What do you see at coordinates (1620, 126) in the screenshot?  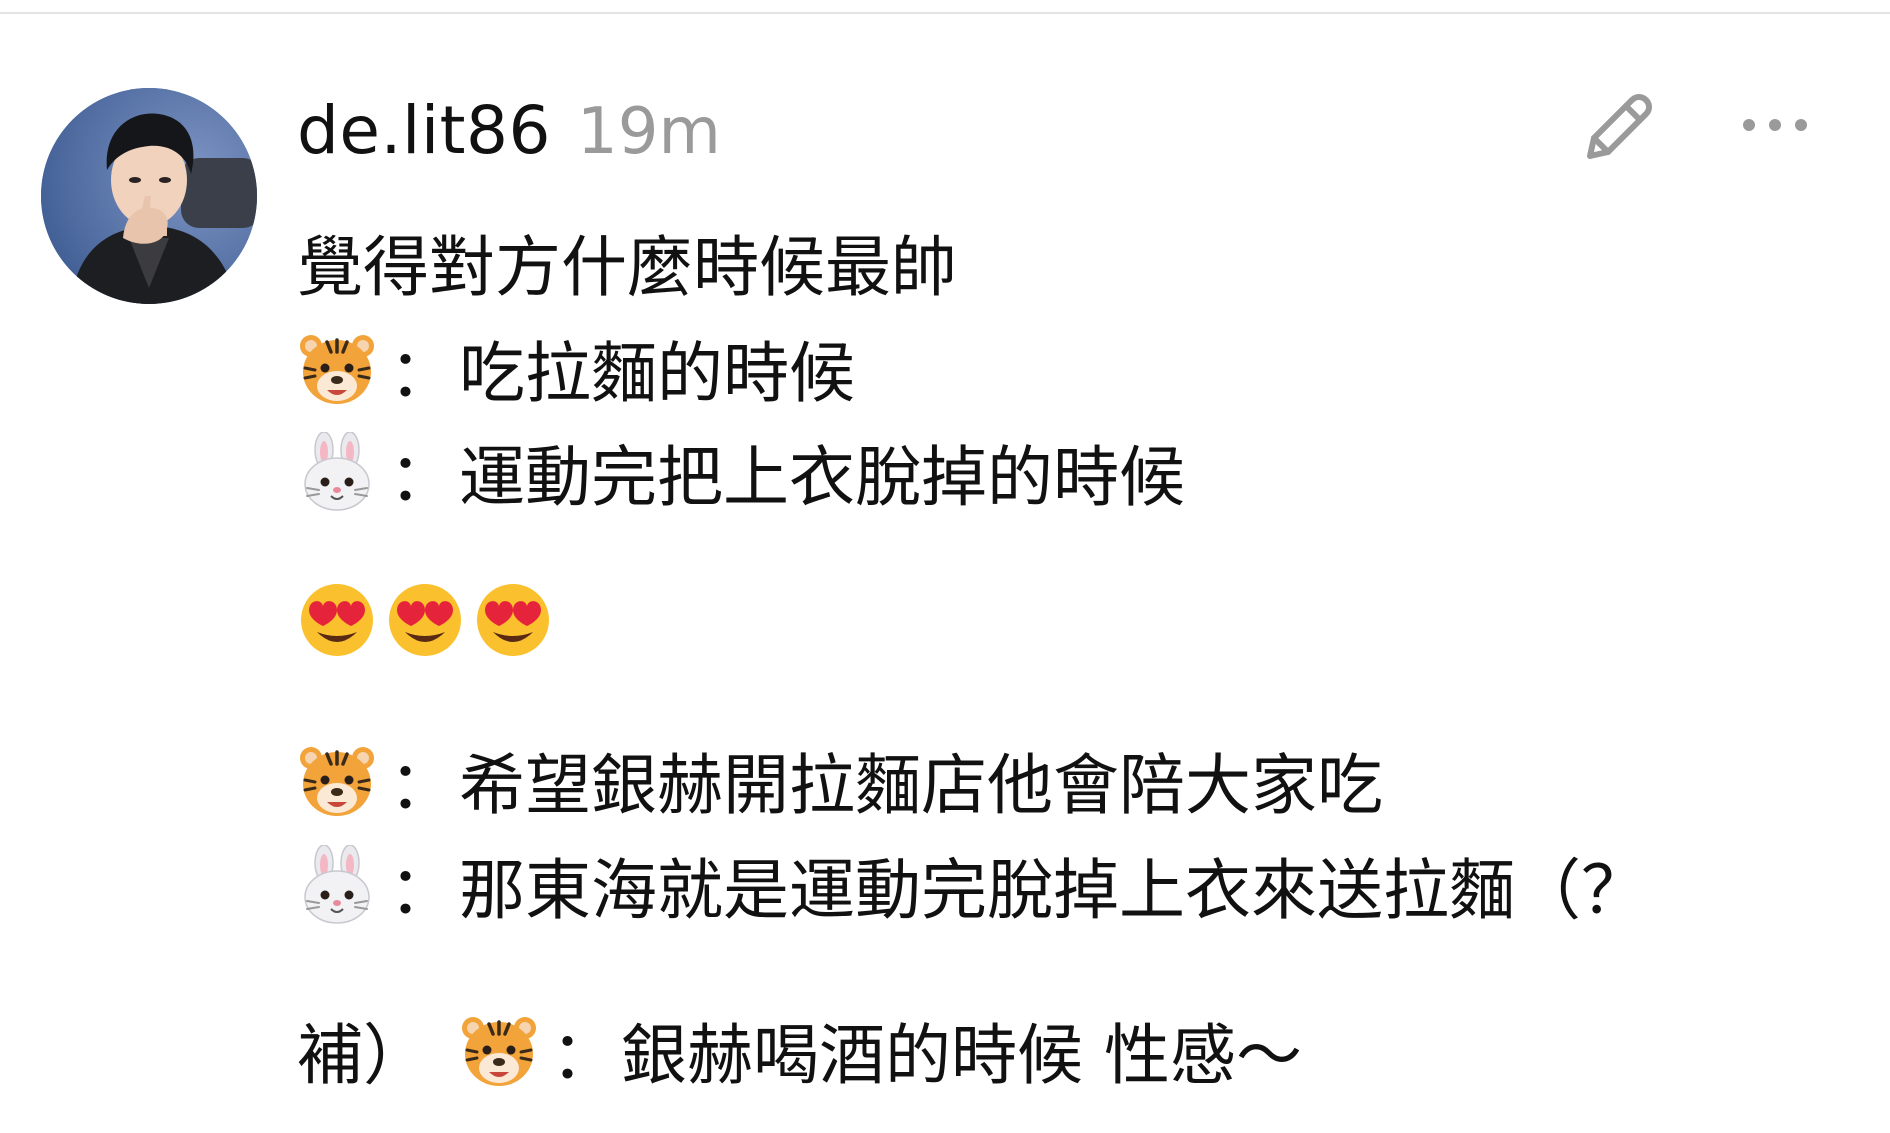 I see `pencil-icon` at bounding box center [1620, 126].